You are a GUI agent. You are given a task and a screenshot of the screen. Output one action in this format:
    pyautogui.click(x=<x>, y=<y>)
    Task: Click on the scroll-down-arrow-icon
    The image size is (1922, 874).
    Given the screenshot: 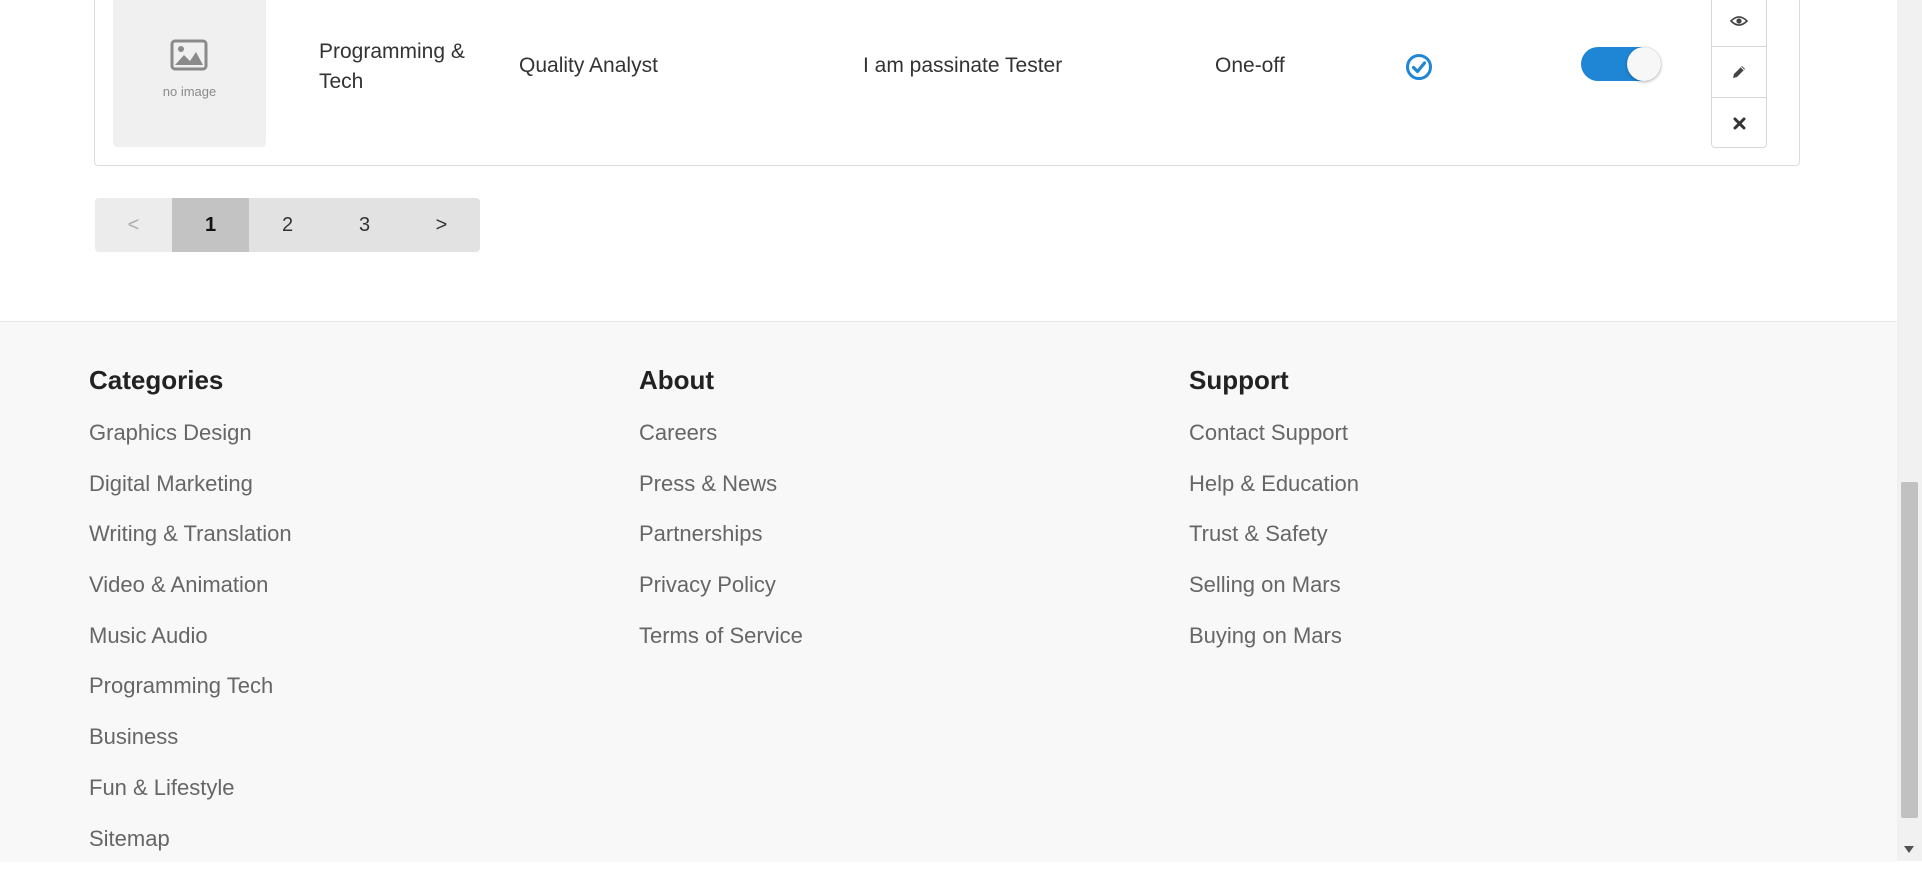 What is the action you would take?
    pyautogui.click(x=1909, y=849)
    